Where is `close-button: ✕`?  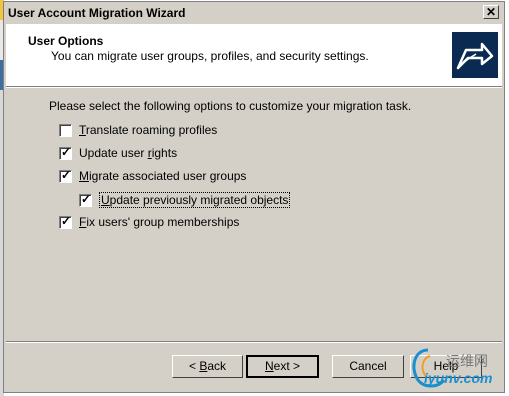 close-button: ✕ is located at coordinates (491, 12).